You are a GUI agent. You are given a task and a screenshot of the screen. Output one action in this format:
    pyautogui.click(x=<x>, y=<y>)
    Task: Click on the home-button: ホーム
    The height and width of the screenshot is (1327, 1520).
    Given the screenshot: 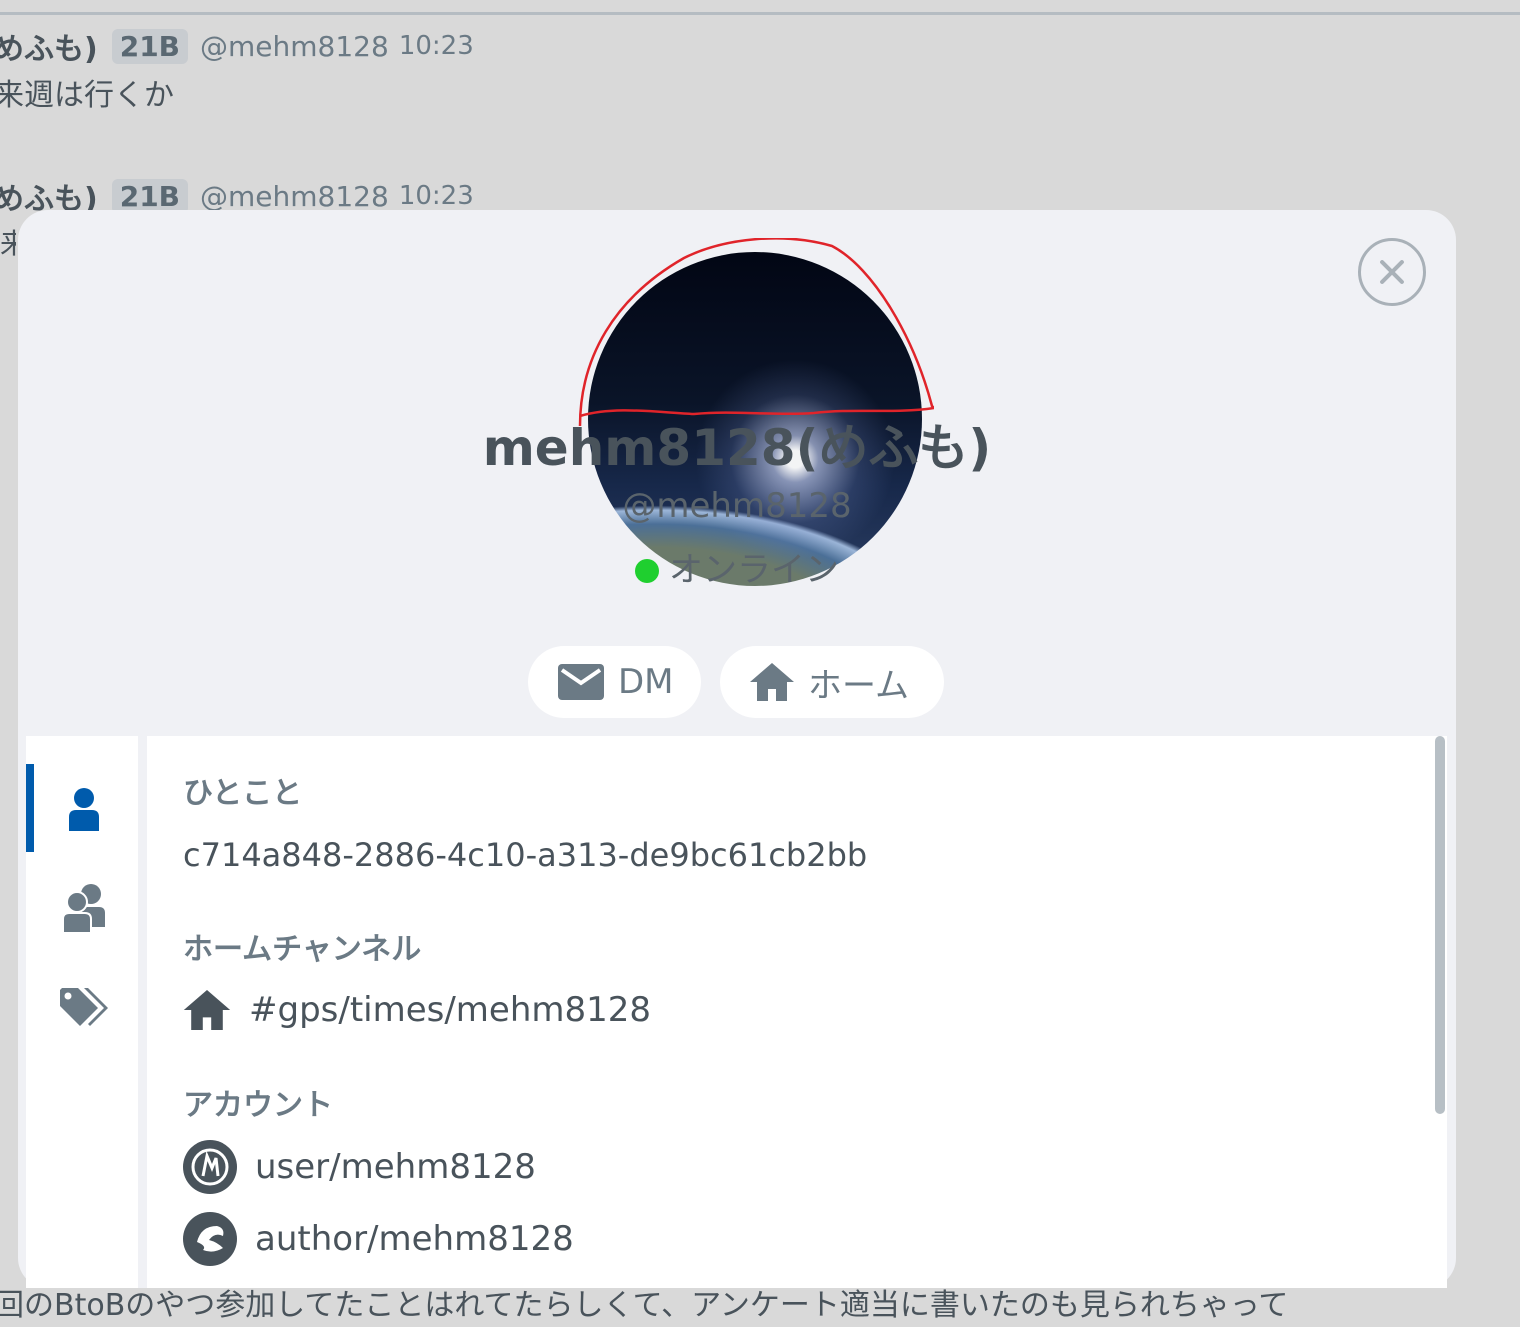 What is the action you would take?
    pyautogui.click(x=832, y=682)
    